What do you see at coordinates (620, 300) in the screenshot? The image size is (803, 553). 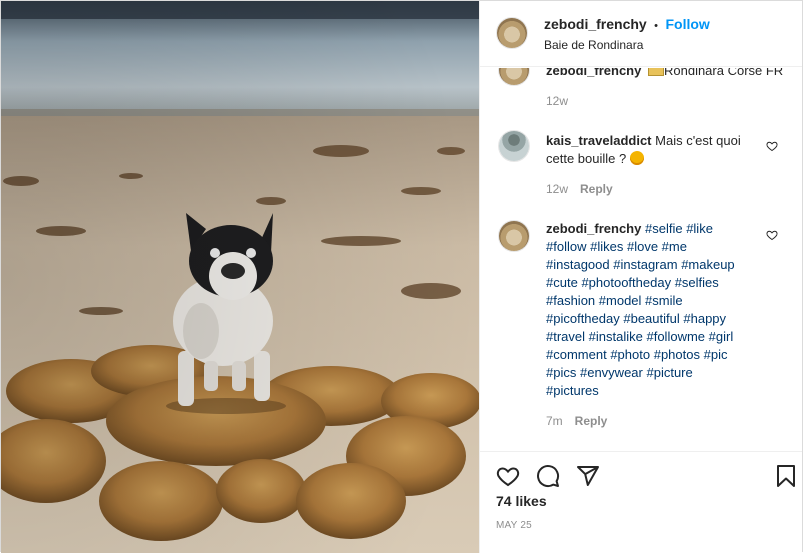 I see `hashtag-link: #model` at bounding box center [620, 300].